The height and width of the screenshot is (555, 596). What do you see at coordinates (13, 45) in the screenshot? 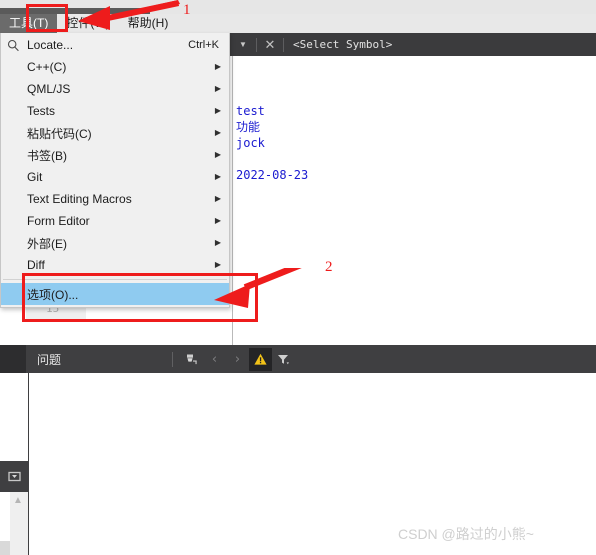
I see `search-icon` at bounding box center [13, 45].